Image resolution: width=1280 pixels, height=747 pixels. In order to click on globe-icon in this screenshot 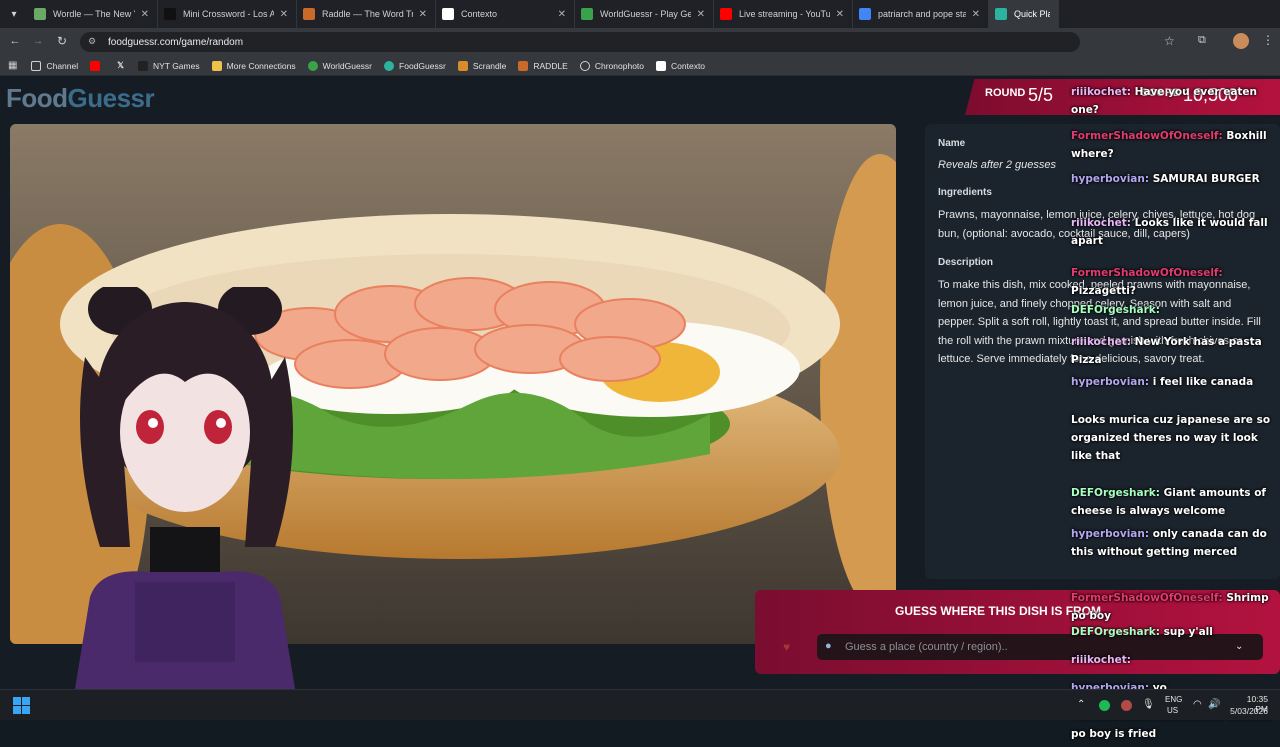, I will do `click(312, 65)`.